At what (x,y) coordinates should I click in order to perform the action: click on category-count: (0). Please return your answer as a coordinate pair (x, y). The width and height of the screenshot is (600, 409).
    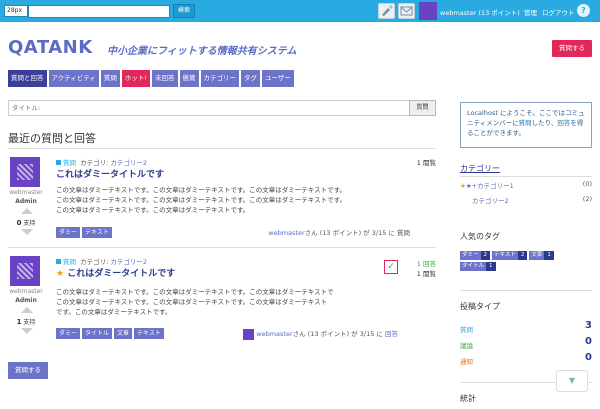
    Looking at the image, I should click on (587, 184).